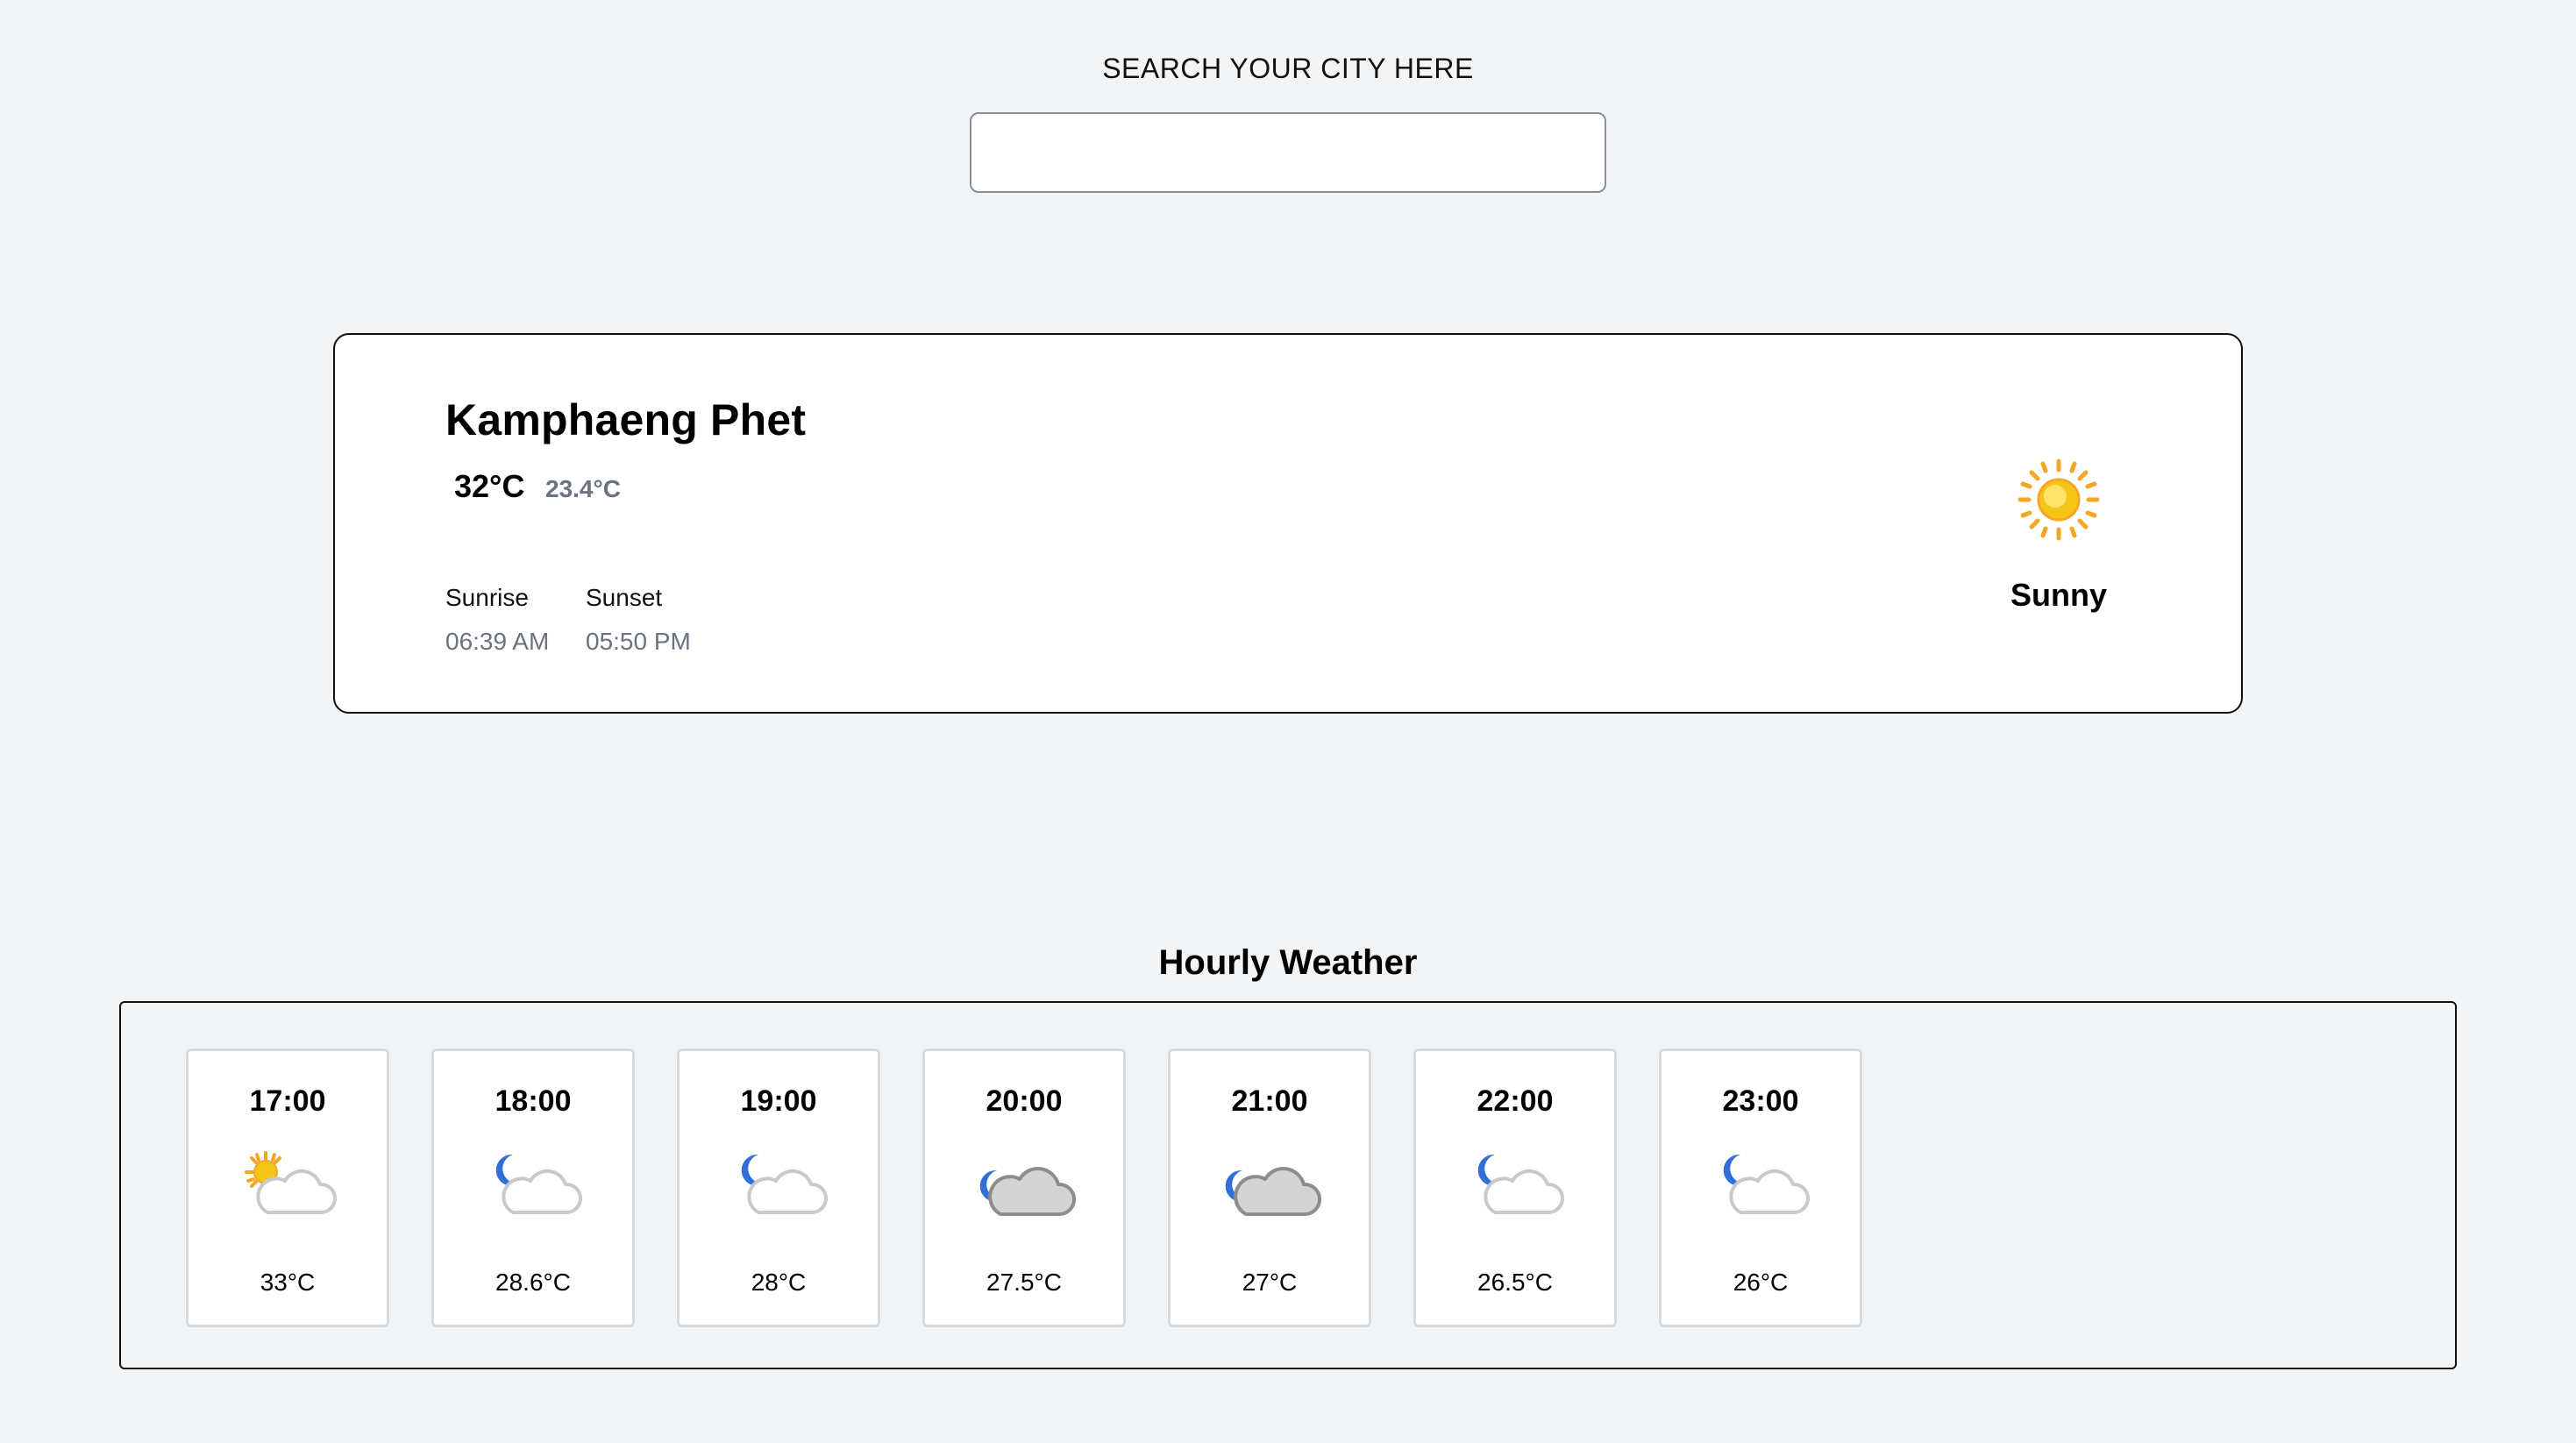 The height and width of the screenshot is (1443, 2576). What do you see at coordinates (1269, 1101) in the screenshot?
I see `hour-time: 21:00` at bounding box center [1269, 1101].